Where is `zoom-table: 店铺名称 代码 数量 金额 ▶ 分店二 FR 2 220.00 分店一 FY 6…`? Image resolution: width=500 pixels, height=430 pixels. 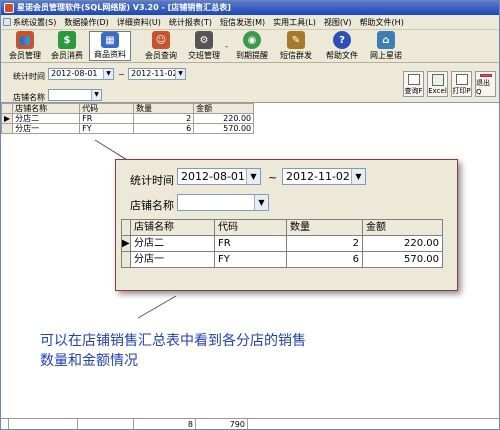 zoom-table: 店铺名称 代码 数量 金额 ▶ 分店二 FR 2 220.00 分店一 FY 6… is located at coordinates (282, 243).